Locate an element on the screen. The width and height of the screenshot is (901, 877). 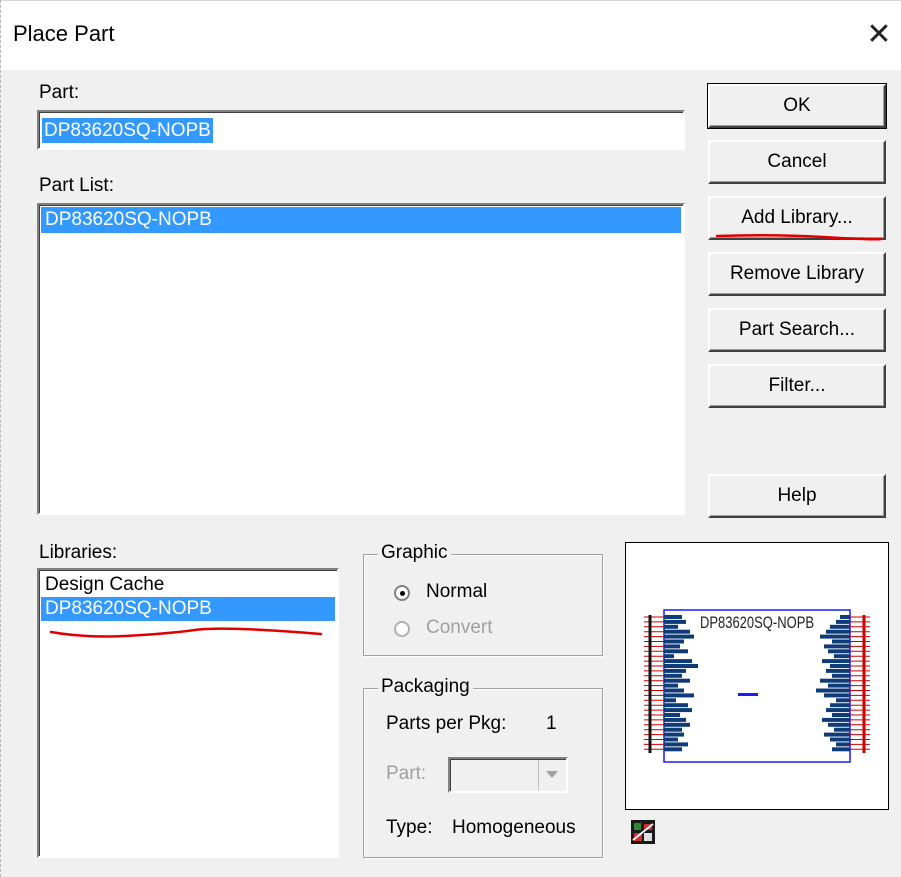
type-value: Homogeneous is located at coordinates (514, 827).